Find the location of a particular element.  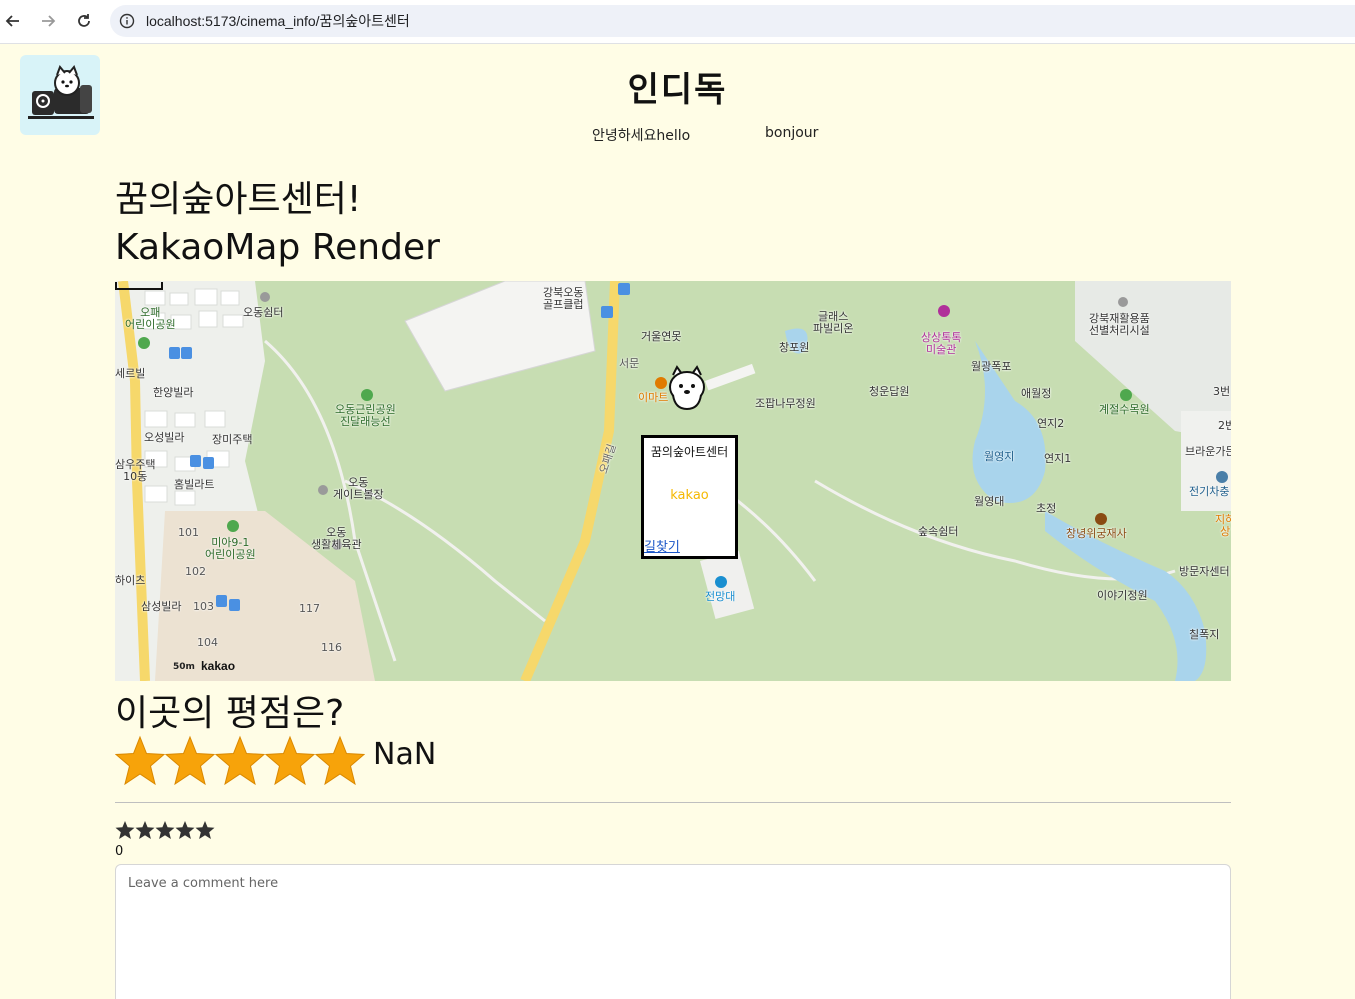

divider is located at coordinates (673, 802).